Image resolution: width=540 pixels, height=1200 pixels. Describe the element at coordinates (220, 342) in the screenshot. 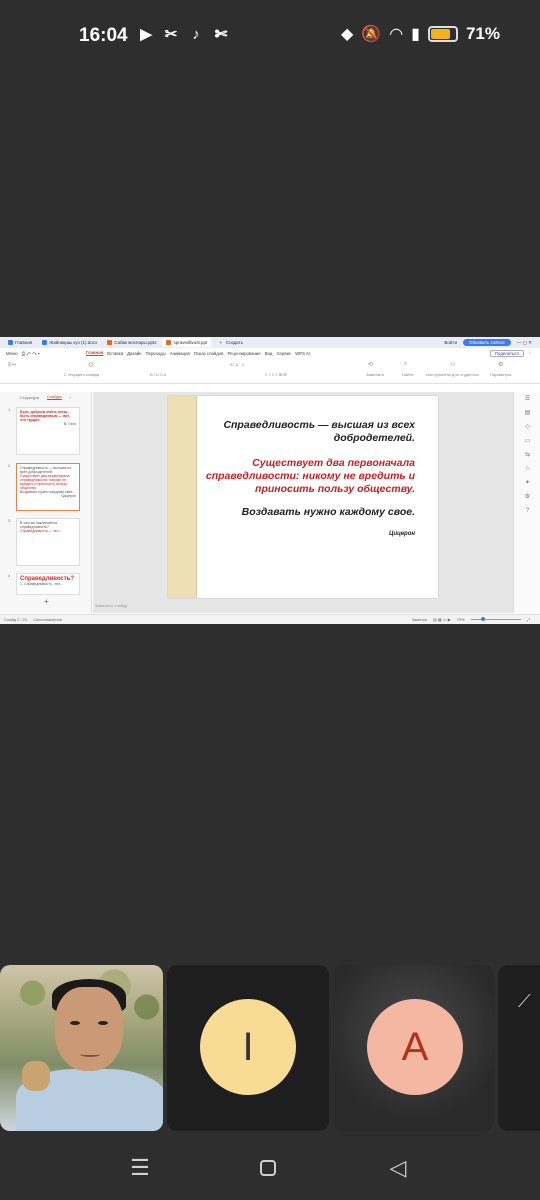

I see `new-tab-button: +` at that location.